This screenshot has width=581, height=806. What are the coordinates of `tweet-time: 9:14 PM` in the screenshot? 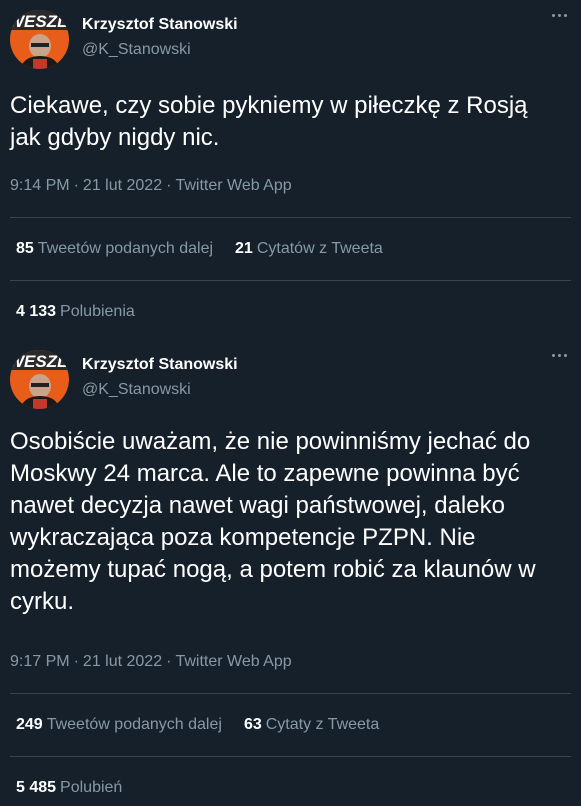 It's located at (40, 185).